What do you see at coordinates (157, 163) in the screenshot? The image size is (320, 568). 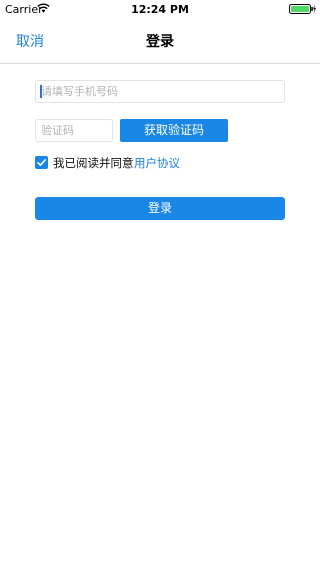 I see `user-agreement-link: 用户协议` at bounding box center [157, 163].